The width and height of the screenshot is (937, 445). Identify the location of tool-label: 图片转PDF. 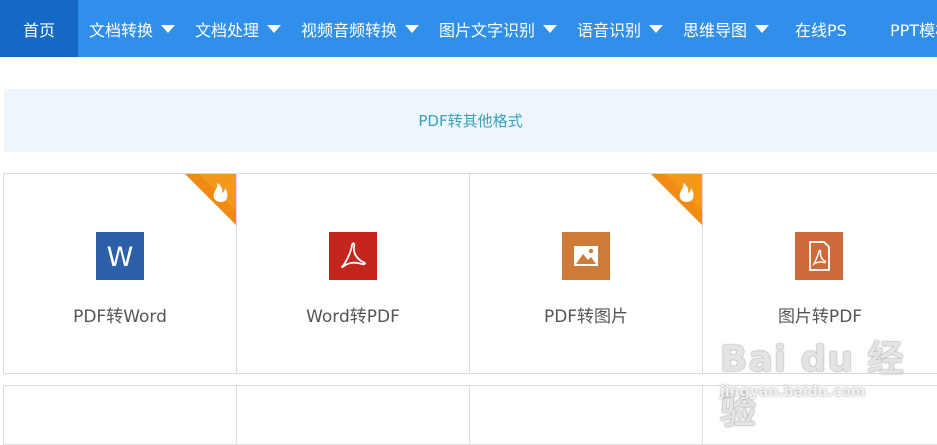
(820, 317).